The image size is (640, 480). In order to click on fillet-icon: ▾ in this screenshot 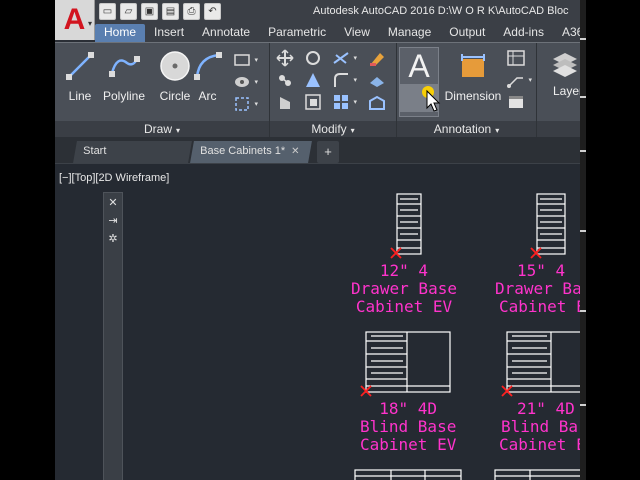, I will do `click(344, 80)`.